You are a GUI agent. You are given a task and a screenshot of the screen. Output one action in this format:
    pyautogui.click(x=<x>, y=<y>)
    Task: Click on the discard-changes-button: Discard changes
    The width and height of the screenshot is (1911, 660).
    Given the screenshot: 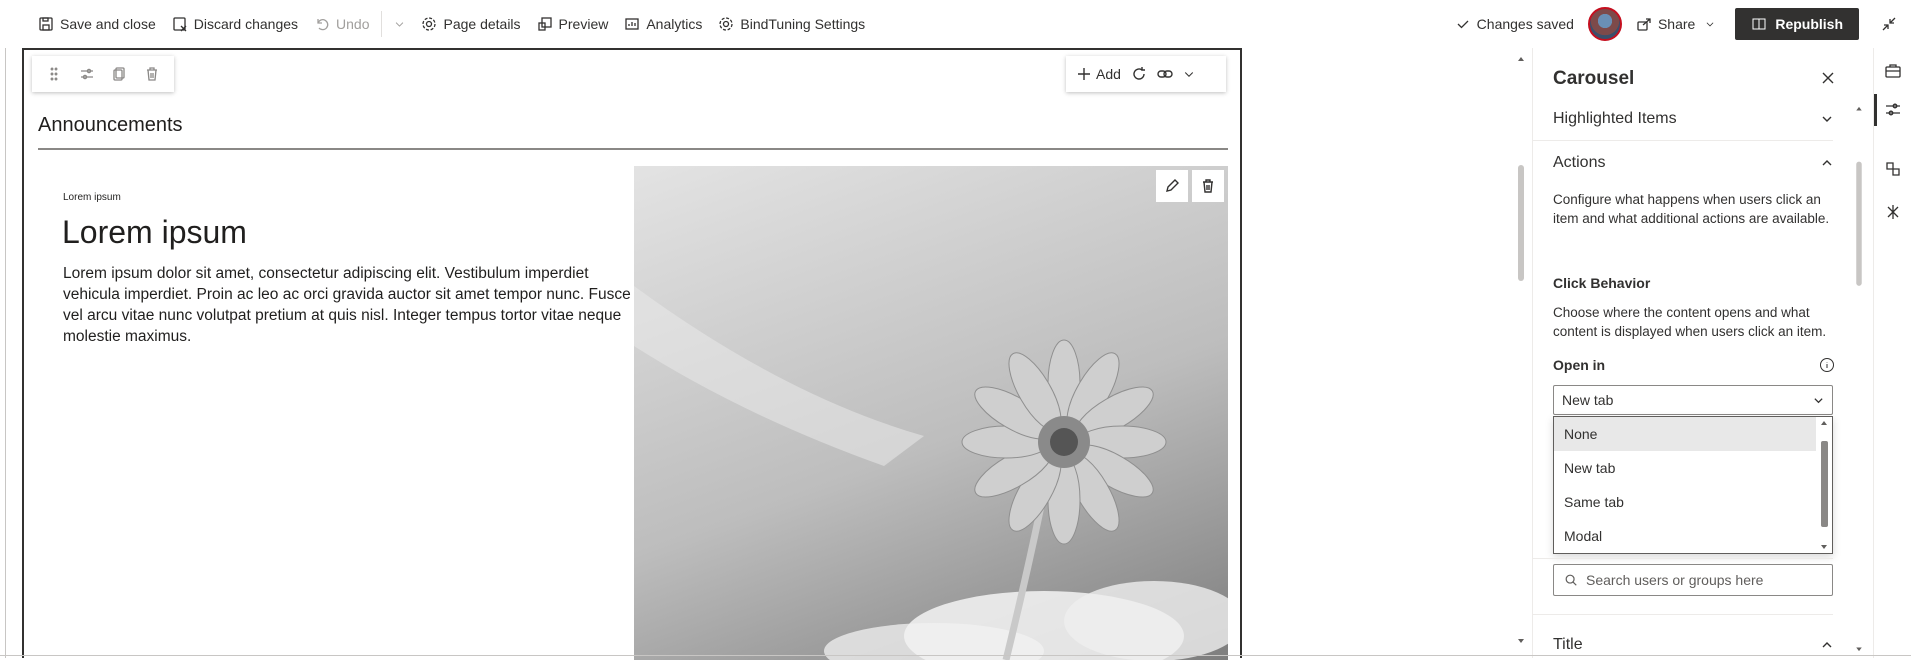 What is the action you would take?
    pyautogui.click(x=235, y=24)
    